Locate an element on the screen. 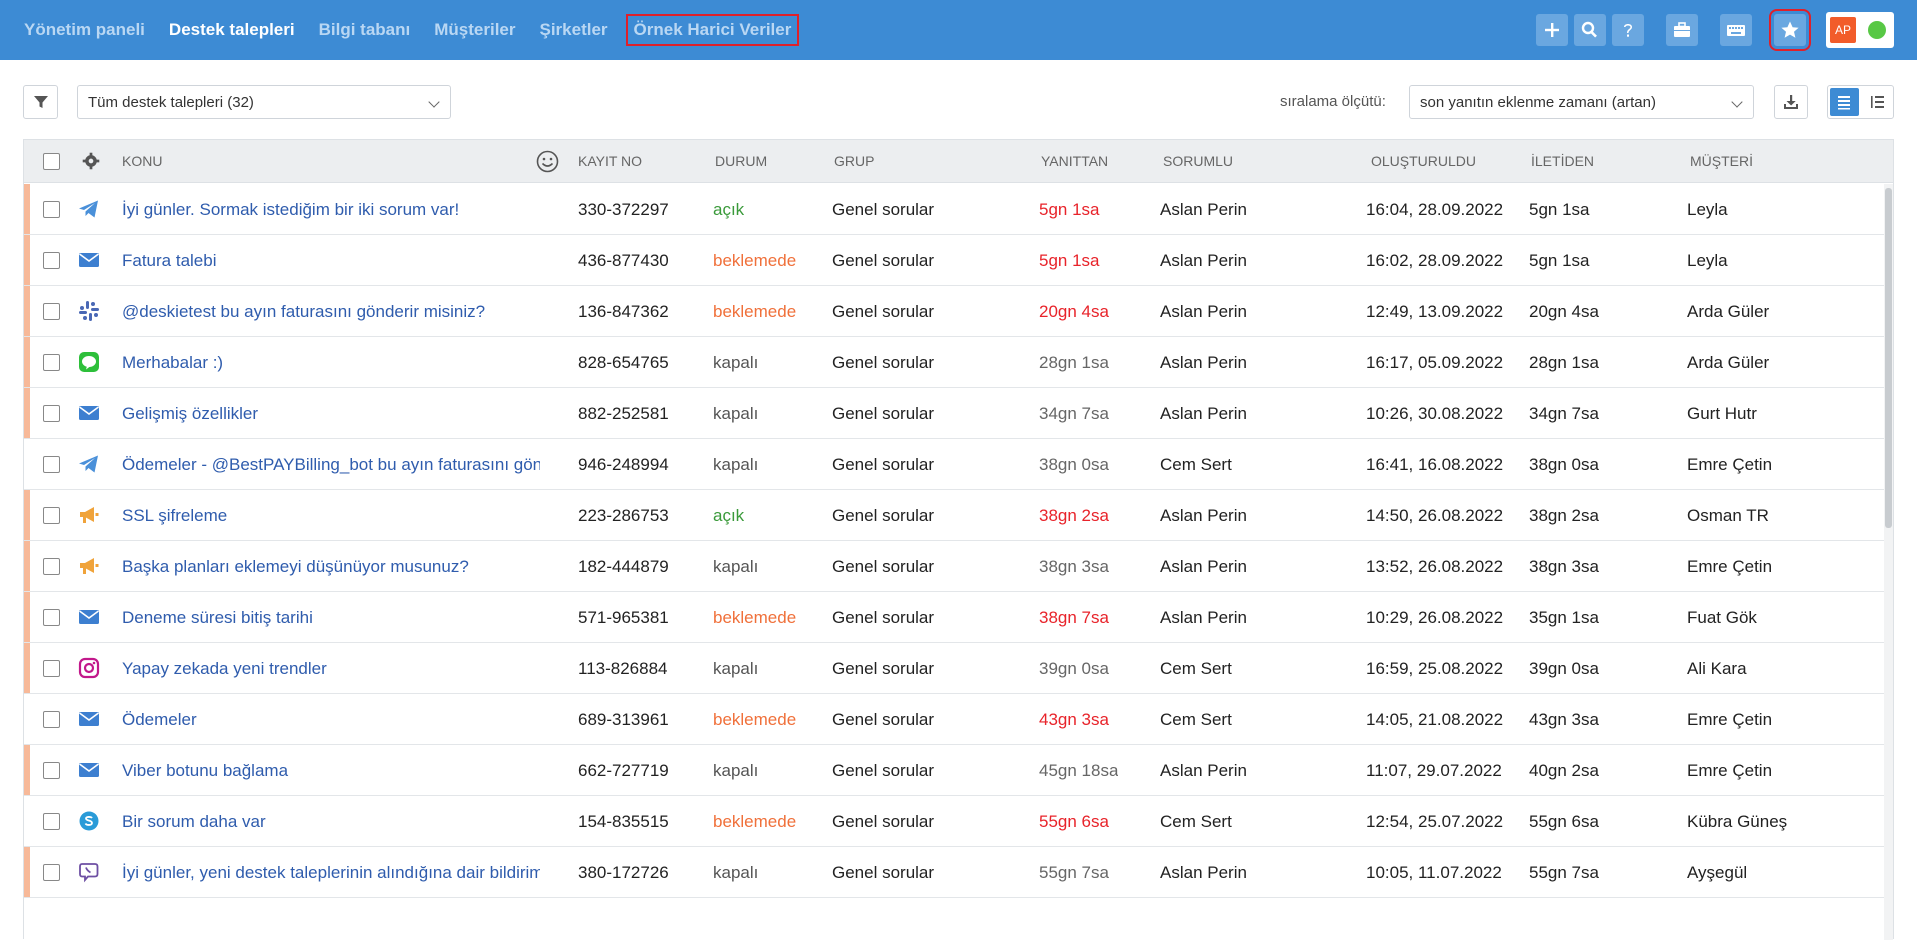 The width and height of the screenshot is (1917, 940). ticket-subject-link: Ödemeler is located at coordinates (331, 720).